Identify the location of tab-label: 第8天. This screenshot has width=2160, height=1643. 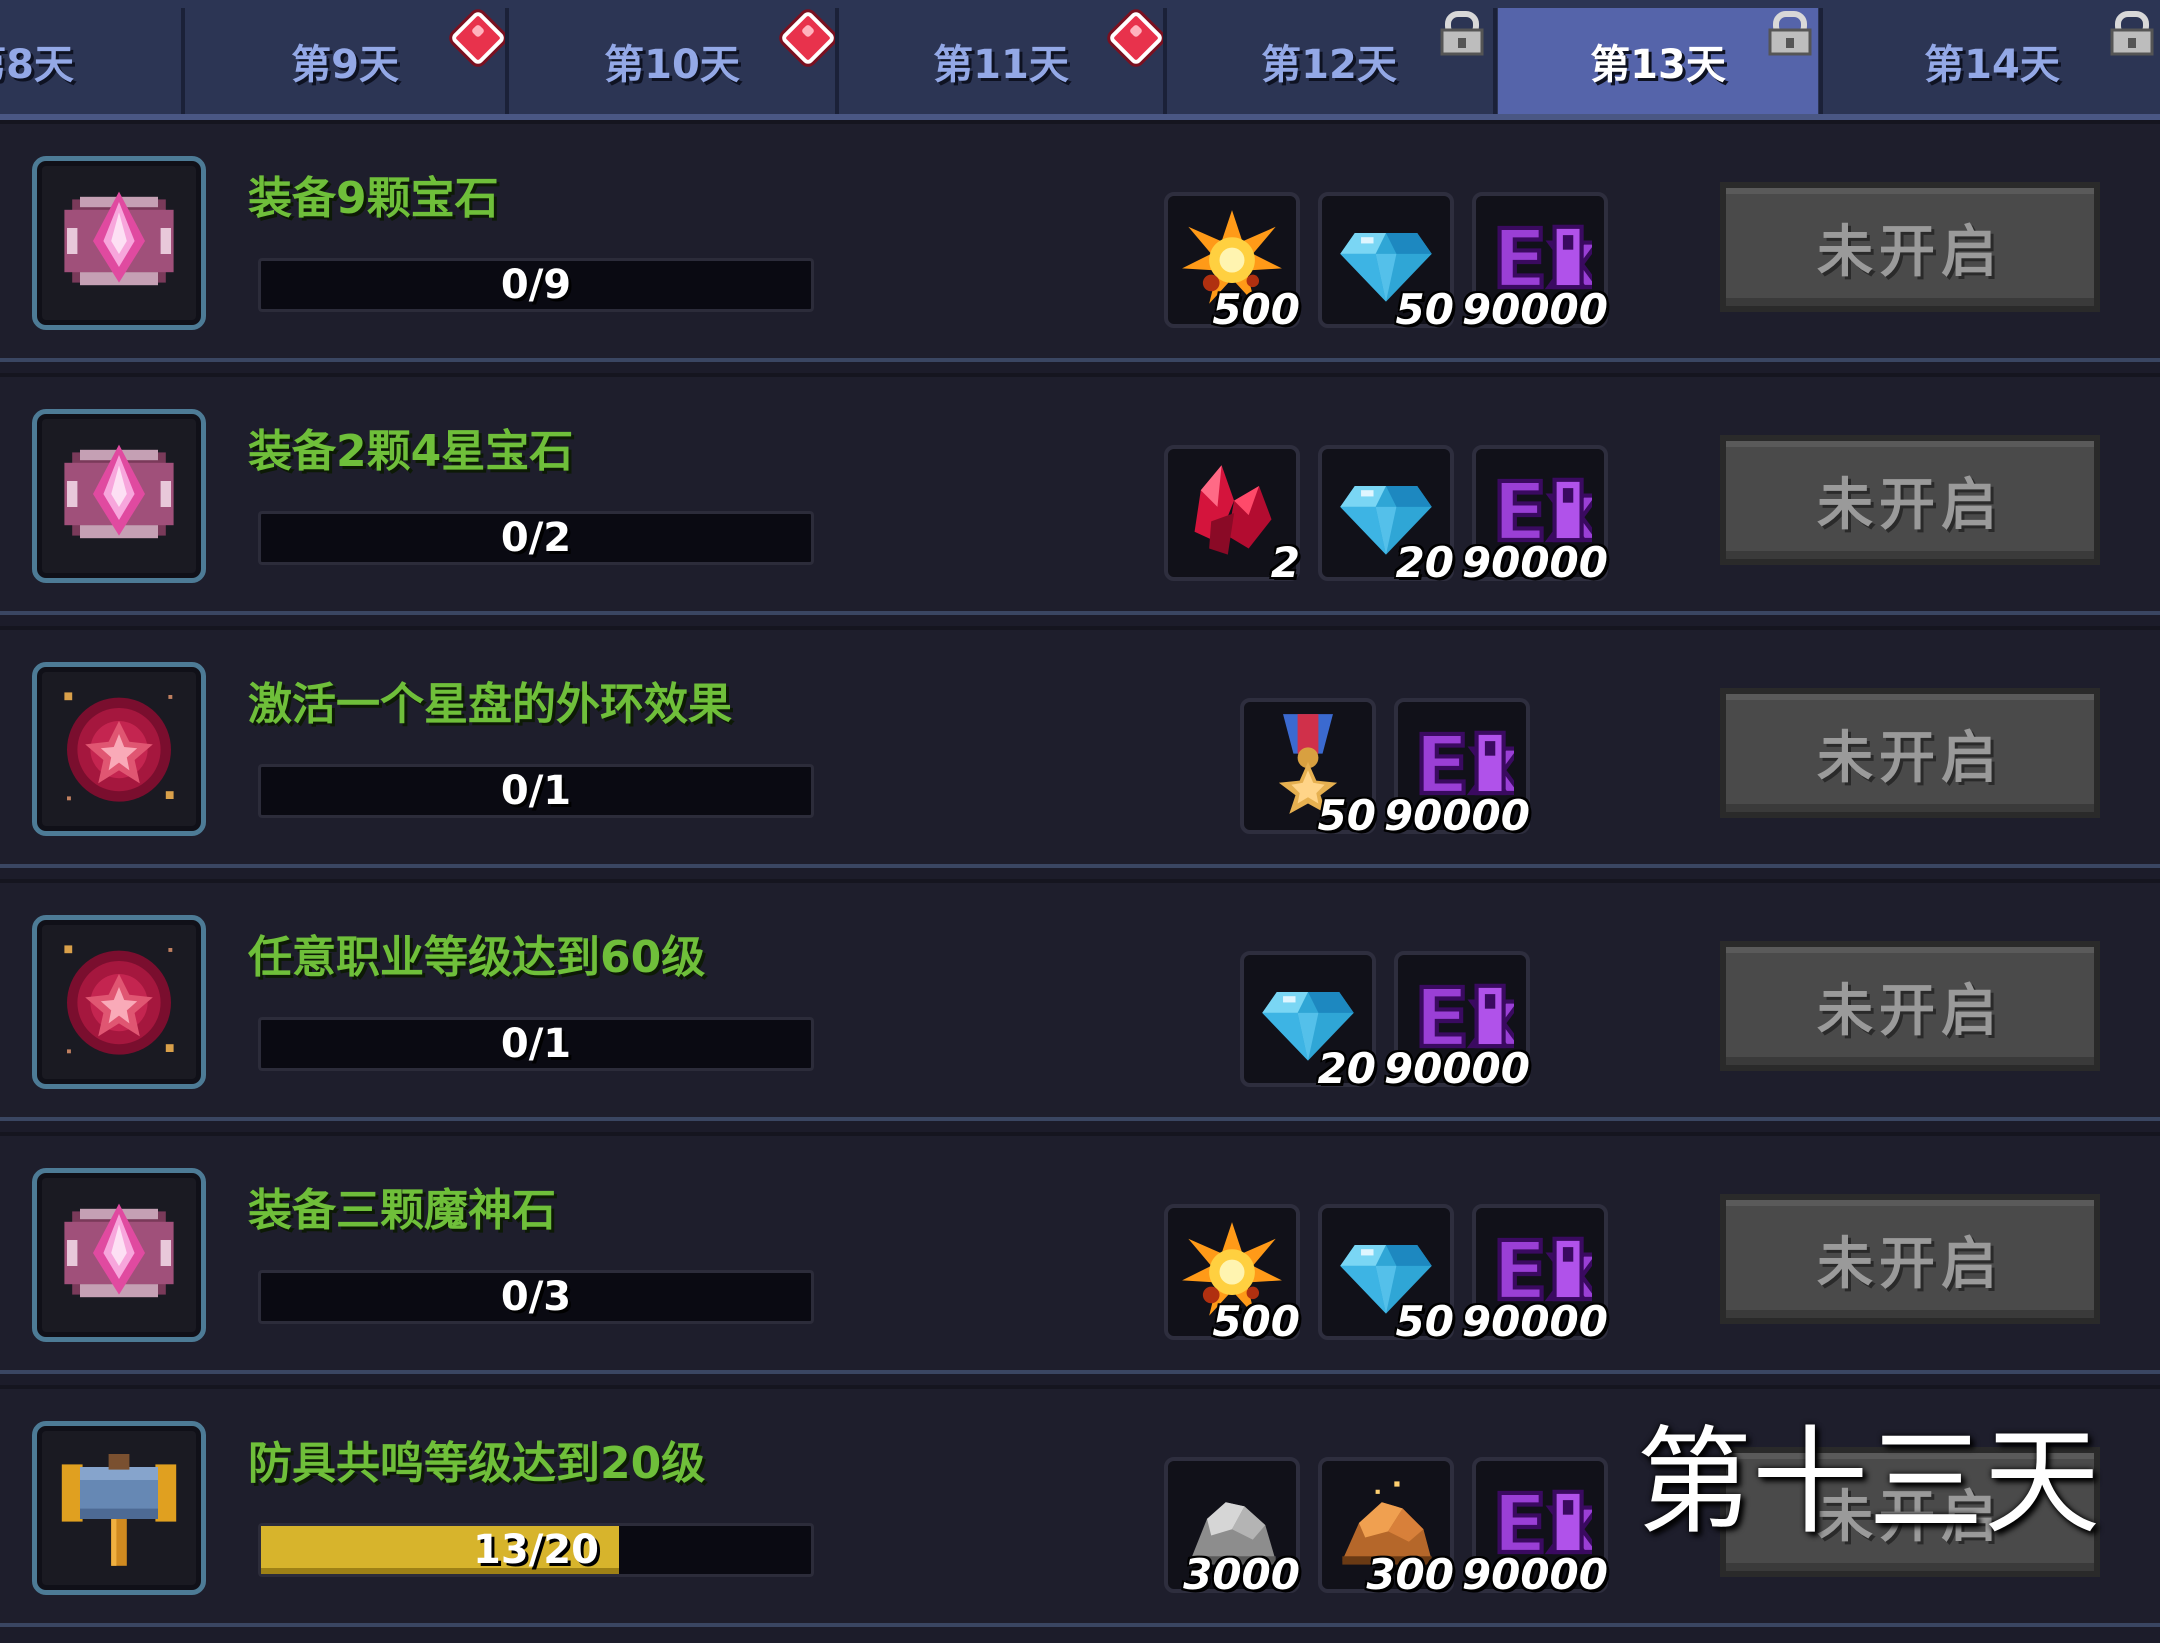
(37, 65).